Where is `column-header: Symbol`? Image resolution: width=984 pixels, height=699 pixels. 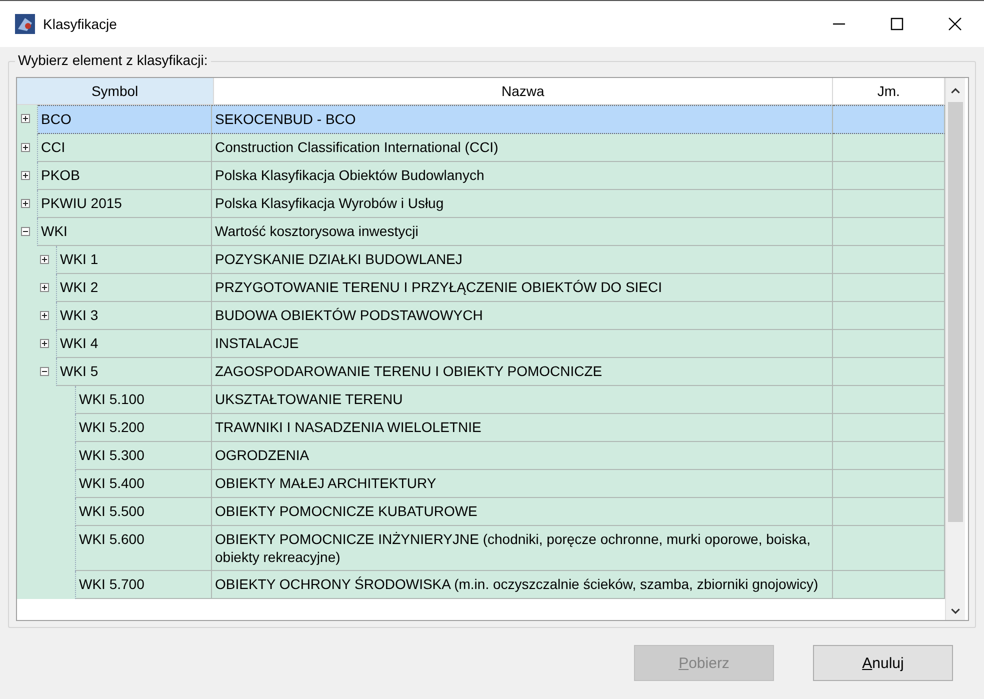
column-header: Symbol is located at coordinates (115, 91).